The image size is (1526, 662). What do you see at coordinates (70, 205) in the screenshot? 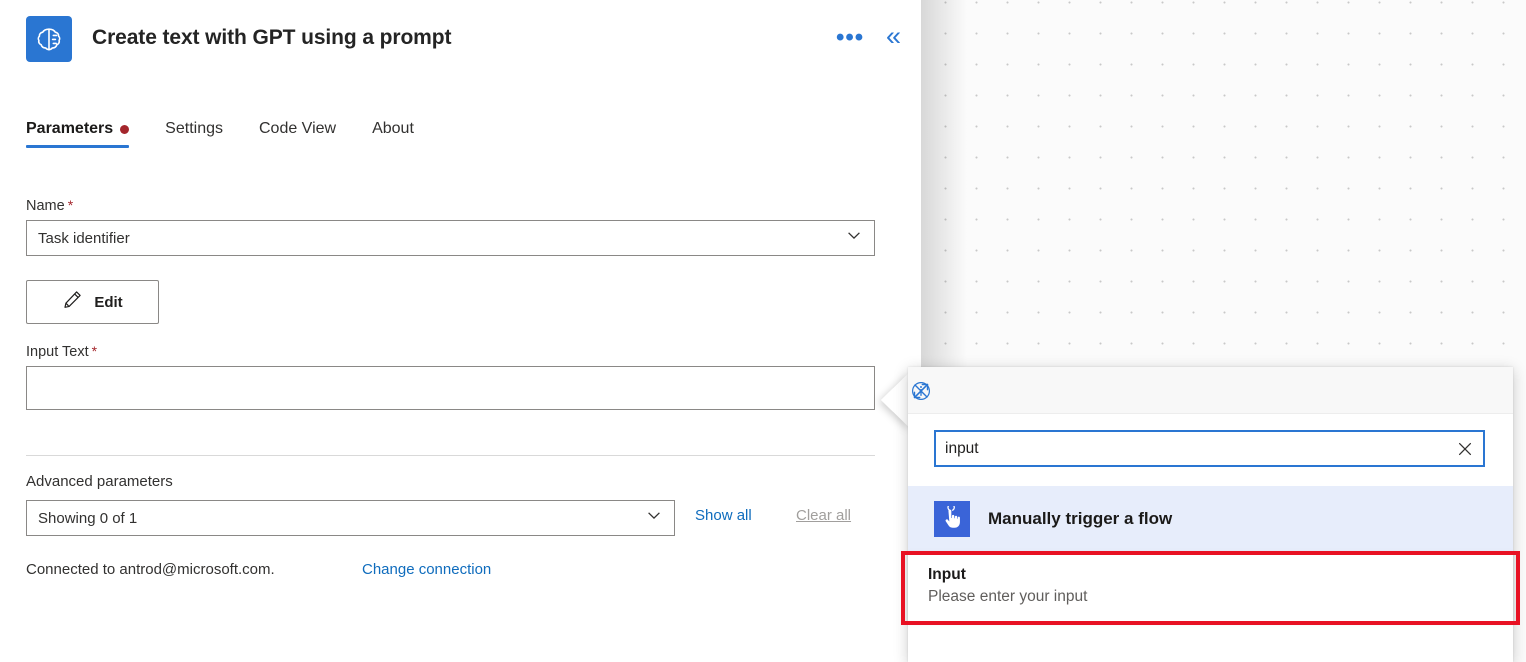
I see `name-required-marker: *` at bounding box center [70, 205].